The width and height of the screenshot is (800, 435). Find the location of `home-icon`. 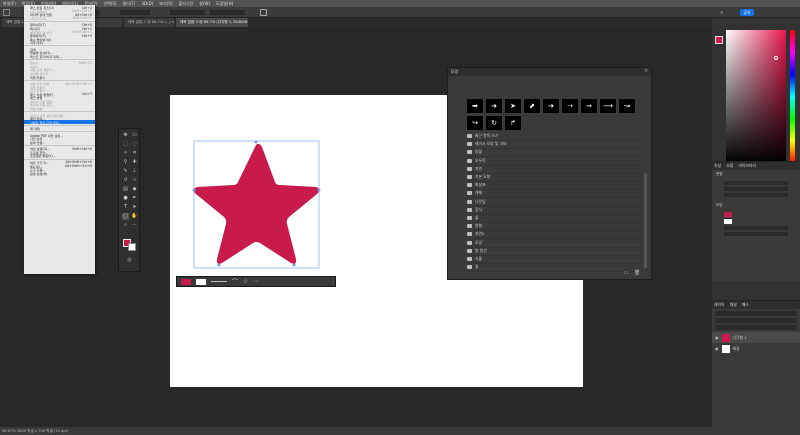

home-icon is located at coordinates (6, 12).